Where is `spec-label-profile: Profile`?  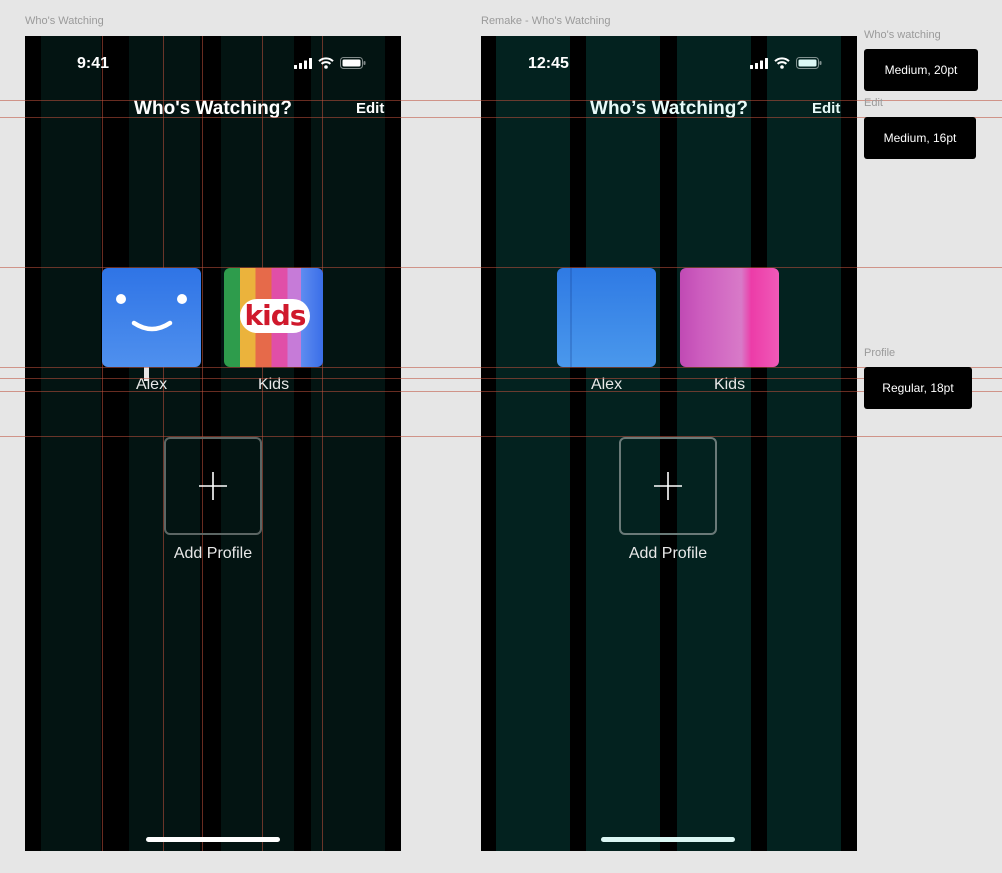
spec-label-profile: Profile is located at coordinates (880, 353).